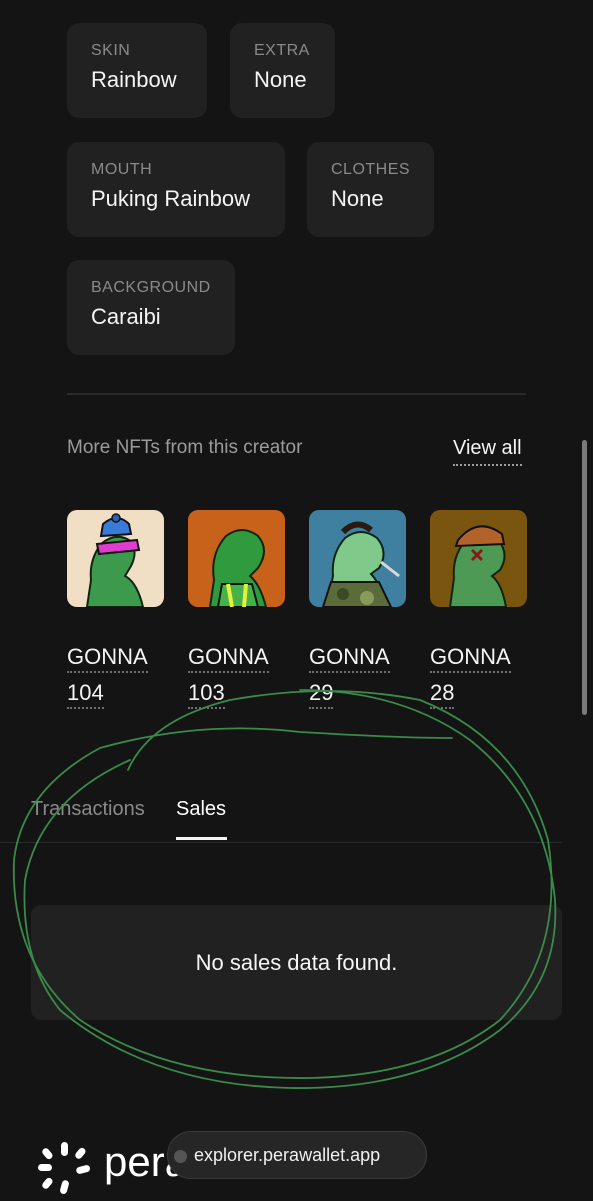 This screenshot has height=1201, width=593. Describe the element at coordinates (357, 610) in the screenshot. I see `nft-card: GONNA 29` at that location.